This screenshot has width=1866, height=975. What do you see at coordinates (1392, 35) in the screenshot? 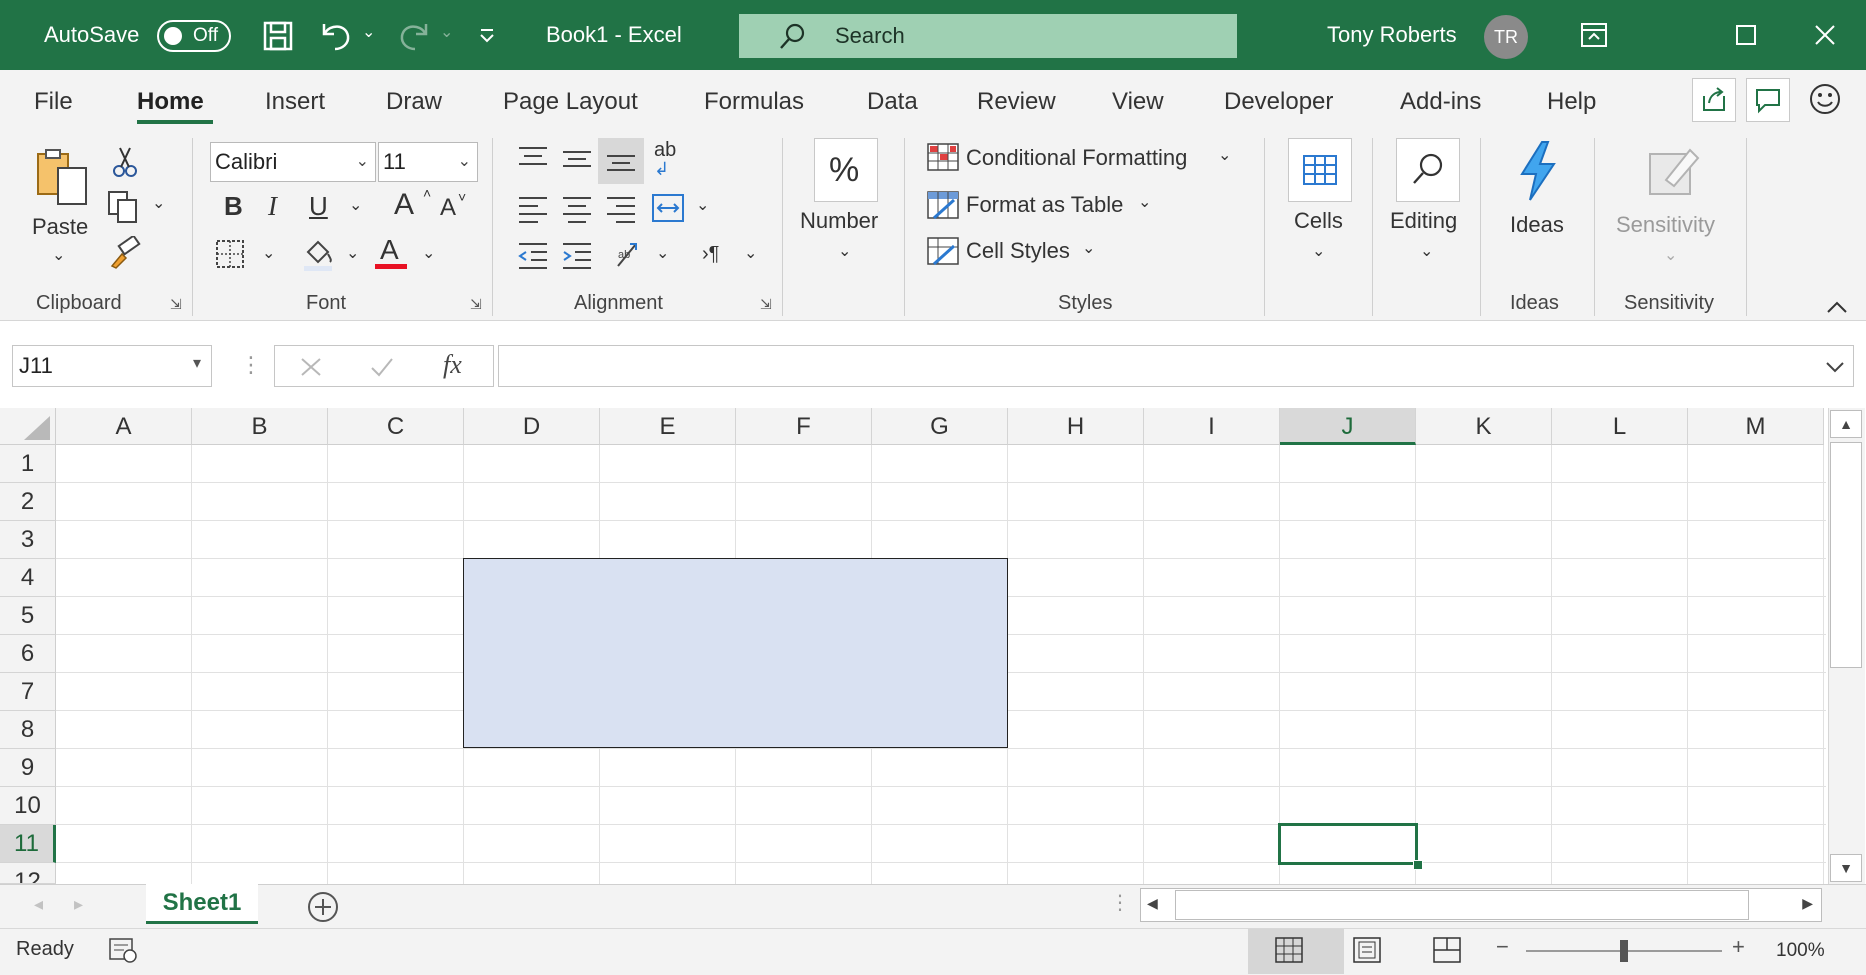
I see `user-name: Tony Roberts` at bounding box center [1392, 35].